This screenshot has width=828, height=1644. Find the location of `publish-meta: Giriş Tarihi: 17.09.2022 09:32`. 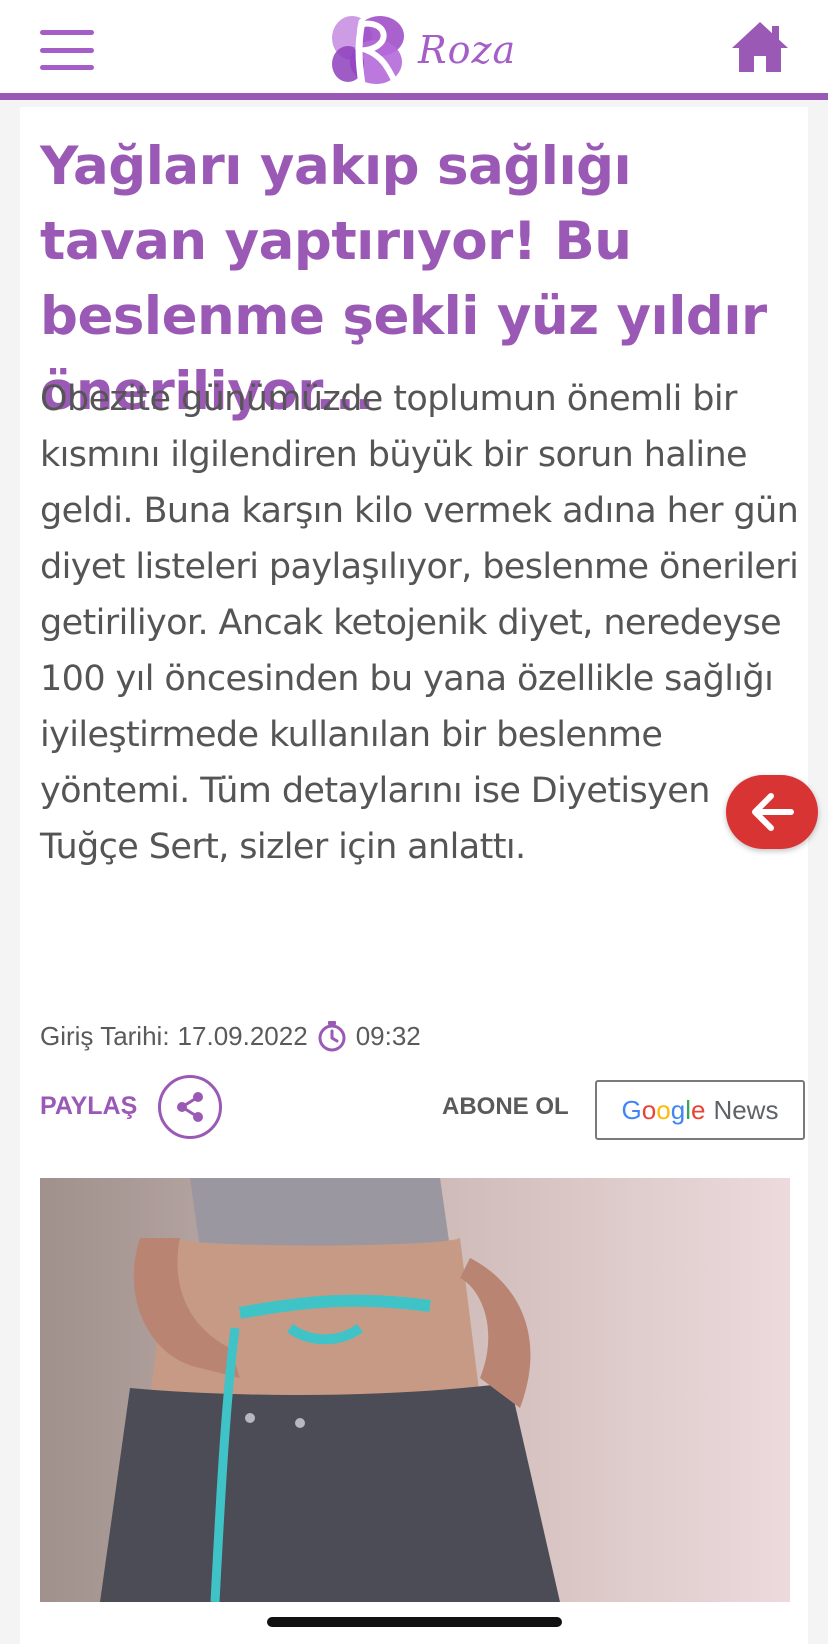

publish-meta: Giriş Tarihi: 17.09.2022 09:32 is located at coordinates (230, 1036).